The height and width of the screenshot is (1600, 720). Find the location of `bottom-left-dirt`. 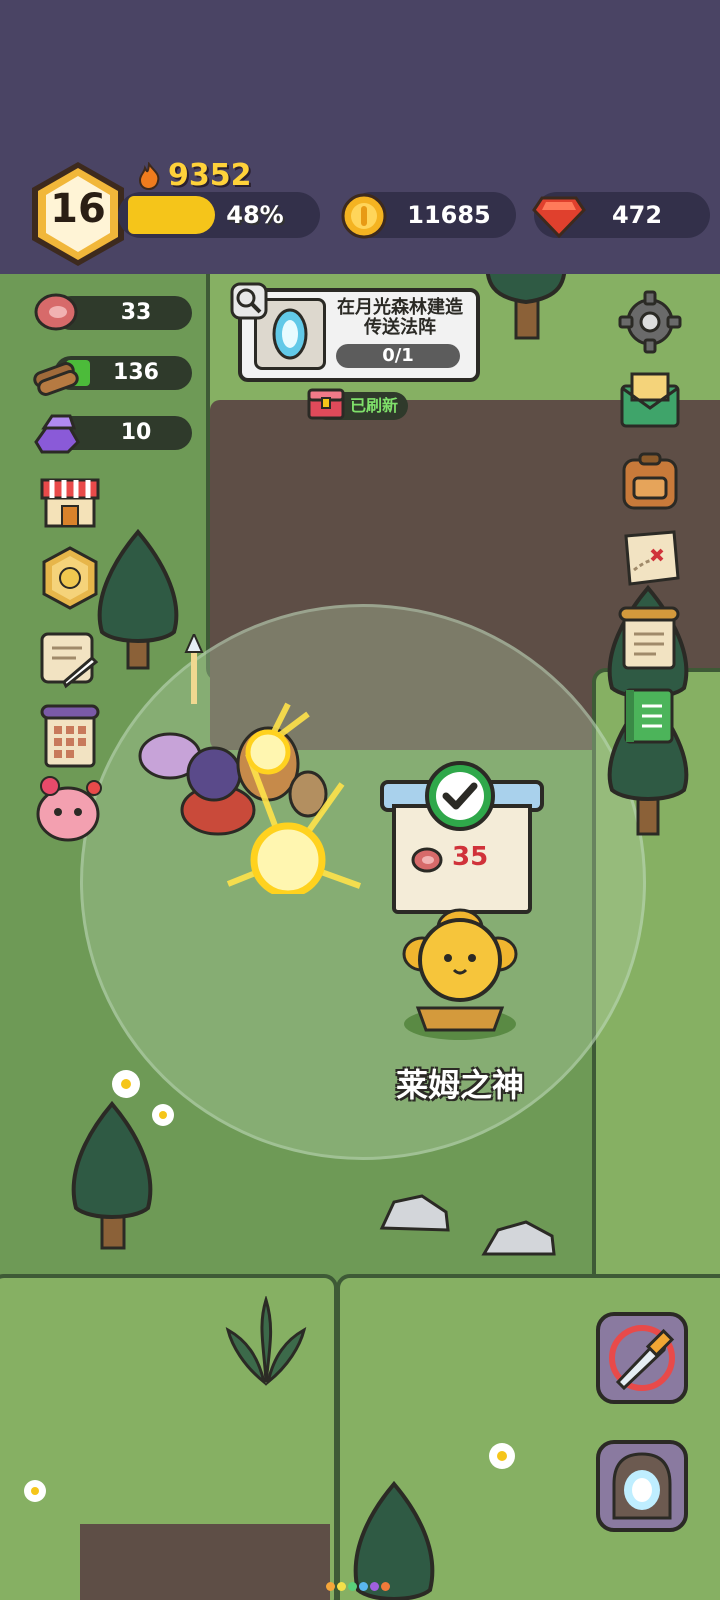

bottom-left-dirt is located at coordinates (205, 1562).